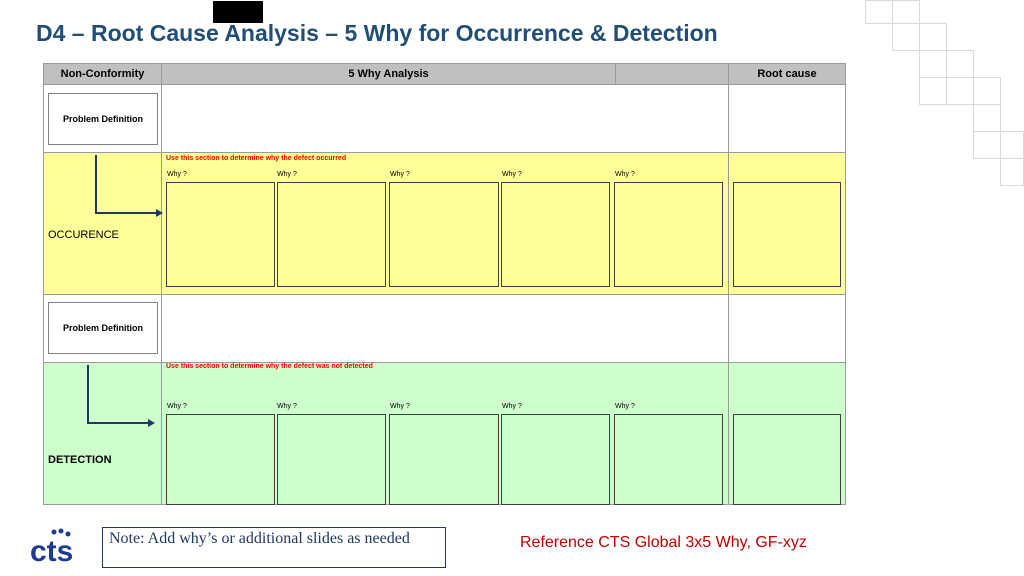  Describe the element at coordinates (177, 174) in the screenshot. I see `occ-why-label-1: Why ?` at that location.